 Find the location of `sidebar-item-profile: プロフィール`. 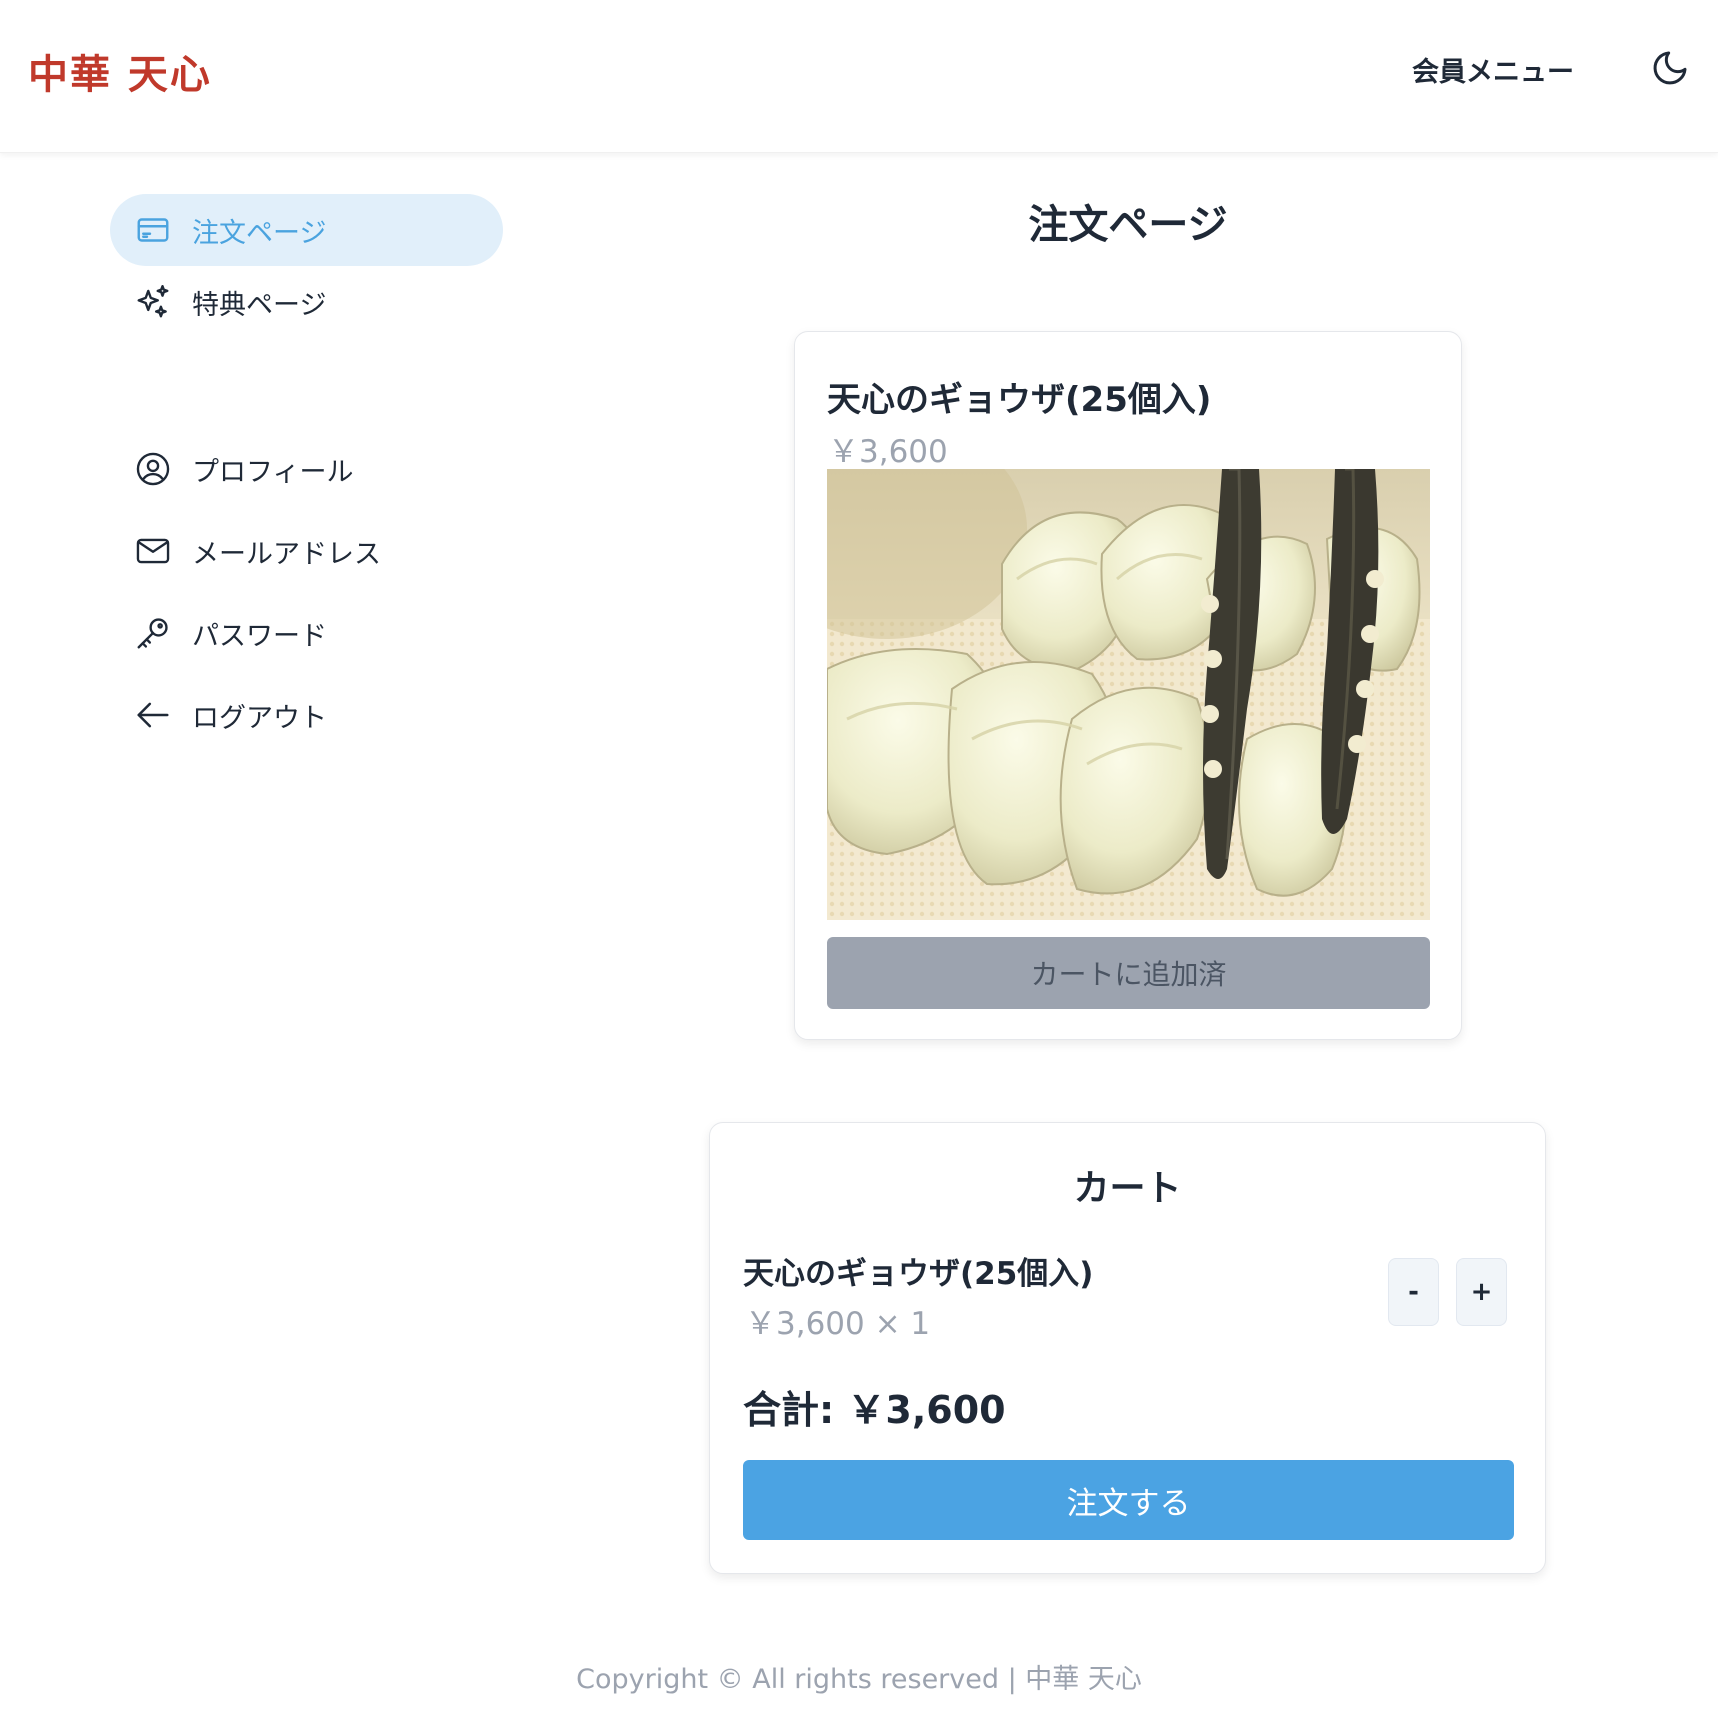

sidebar-item-profile: プロフィール is located at coordinates (306, 469).